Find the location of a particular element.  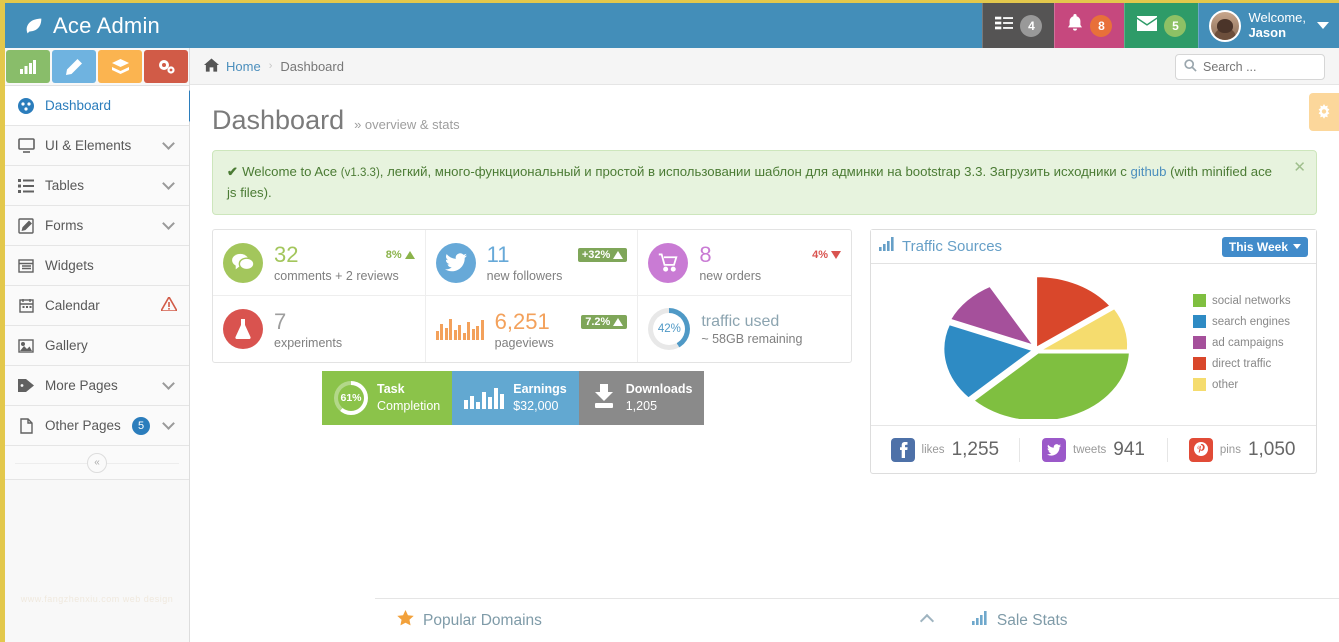

settings-toggle is located at coordinates (1324, 112).